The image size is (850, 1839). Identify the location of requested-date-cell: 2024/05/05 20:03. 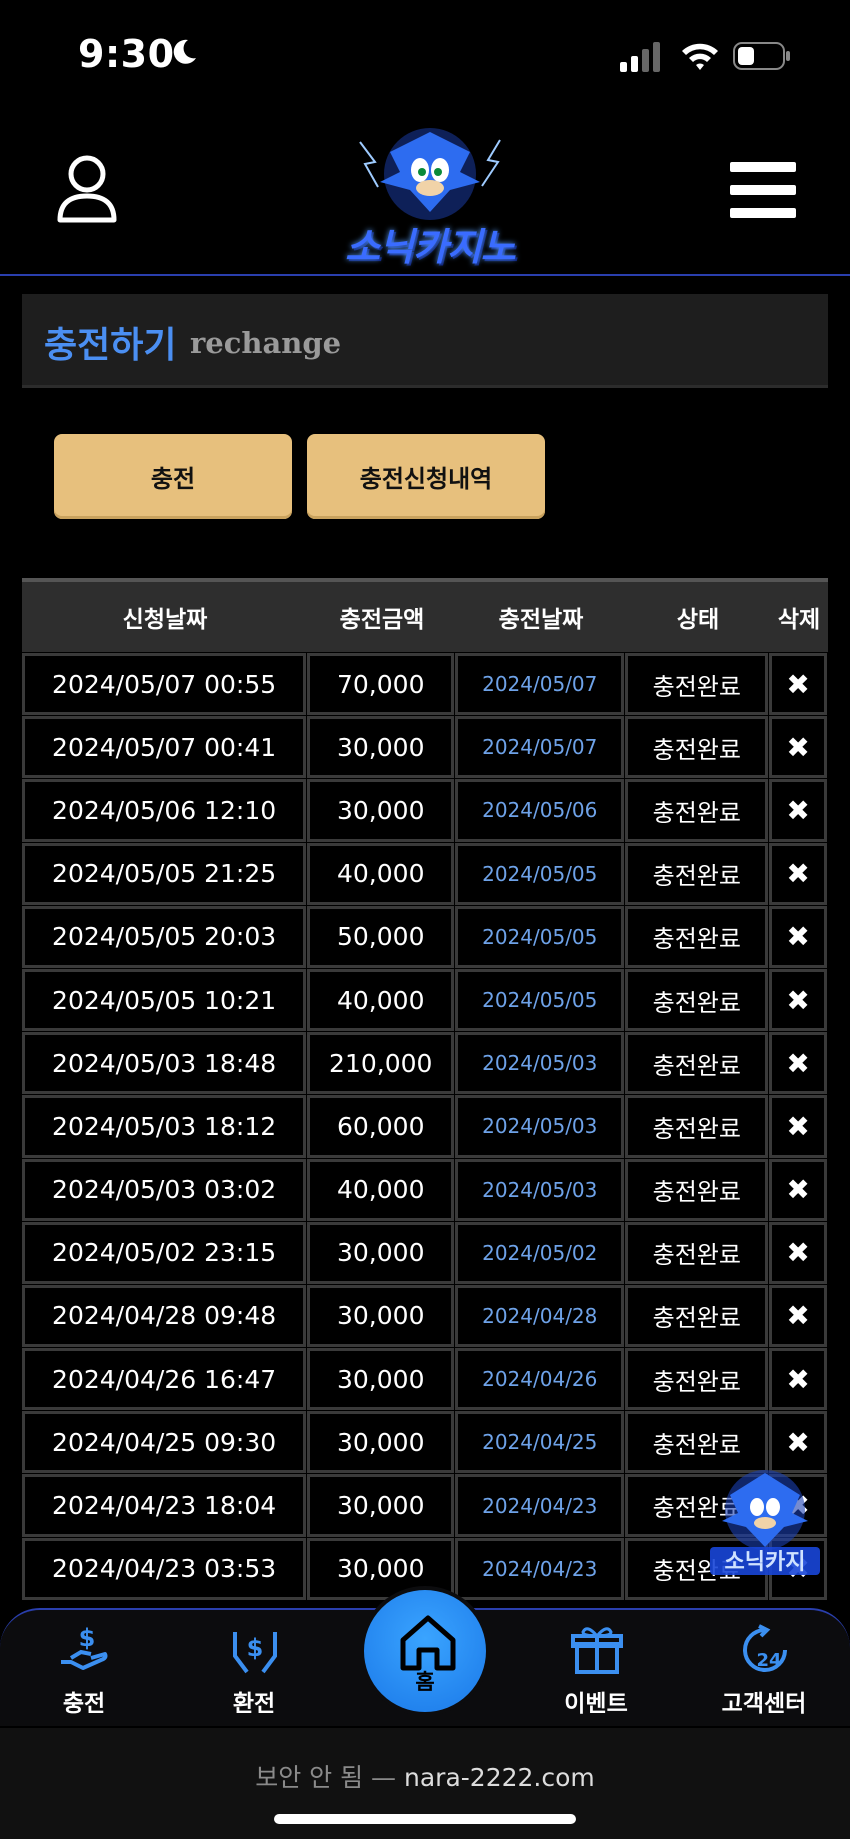
(164, 936).